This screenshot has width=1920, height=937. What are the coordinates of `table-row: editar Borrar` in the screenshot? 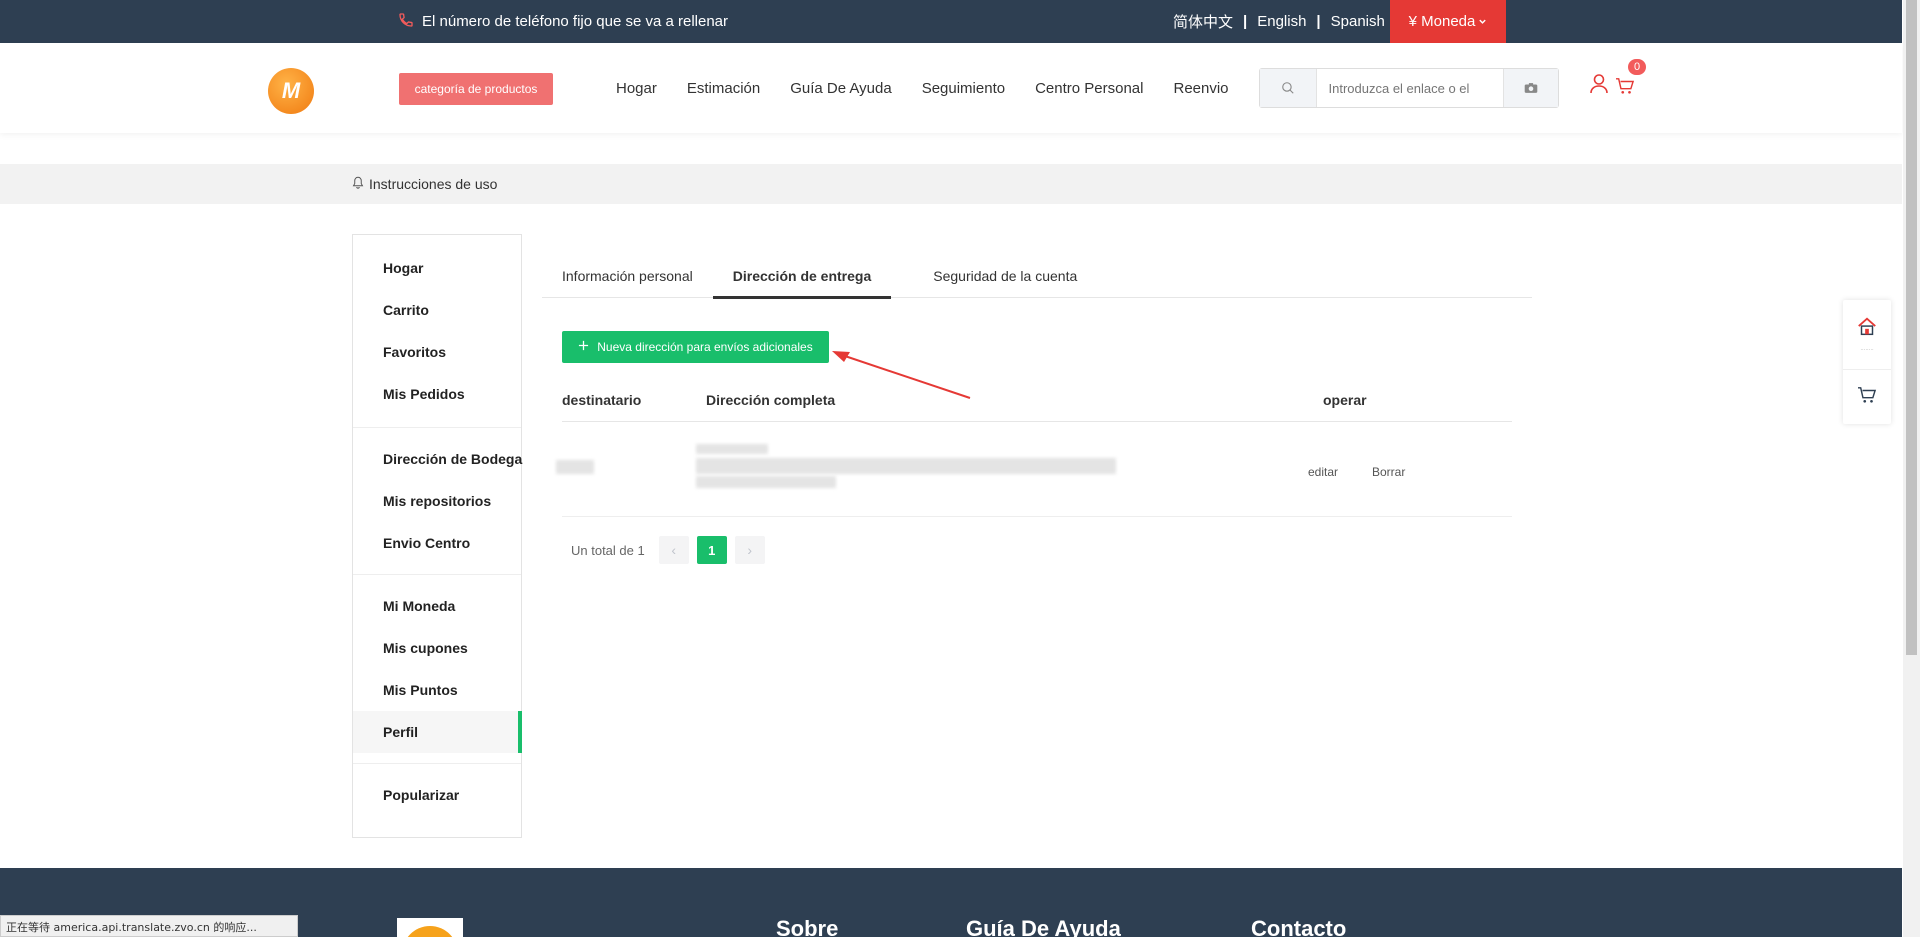 It's located at (1034, 469).